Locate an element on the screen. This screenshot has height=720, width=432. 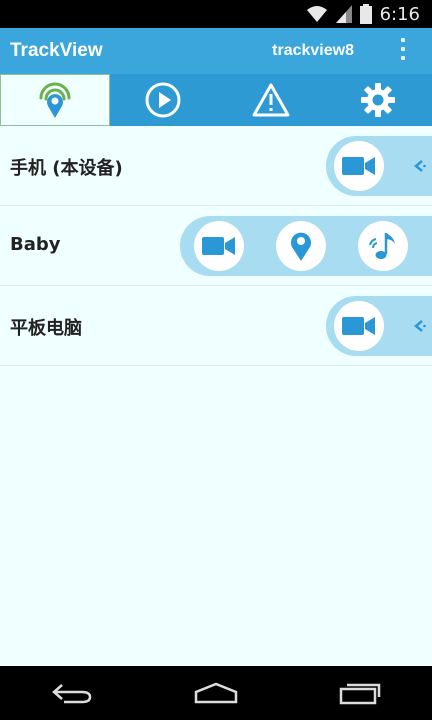
status-bar: 6:16 is located at coordinates (216, 14).